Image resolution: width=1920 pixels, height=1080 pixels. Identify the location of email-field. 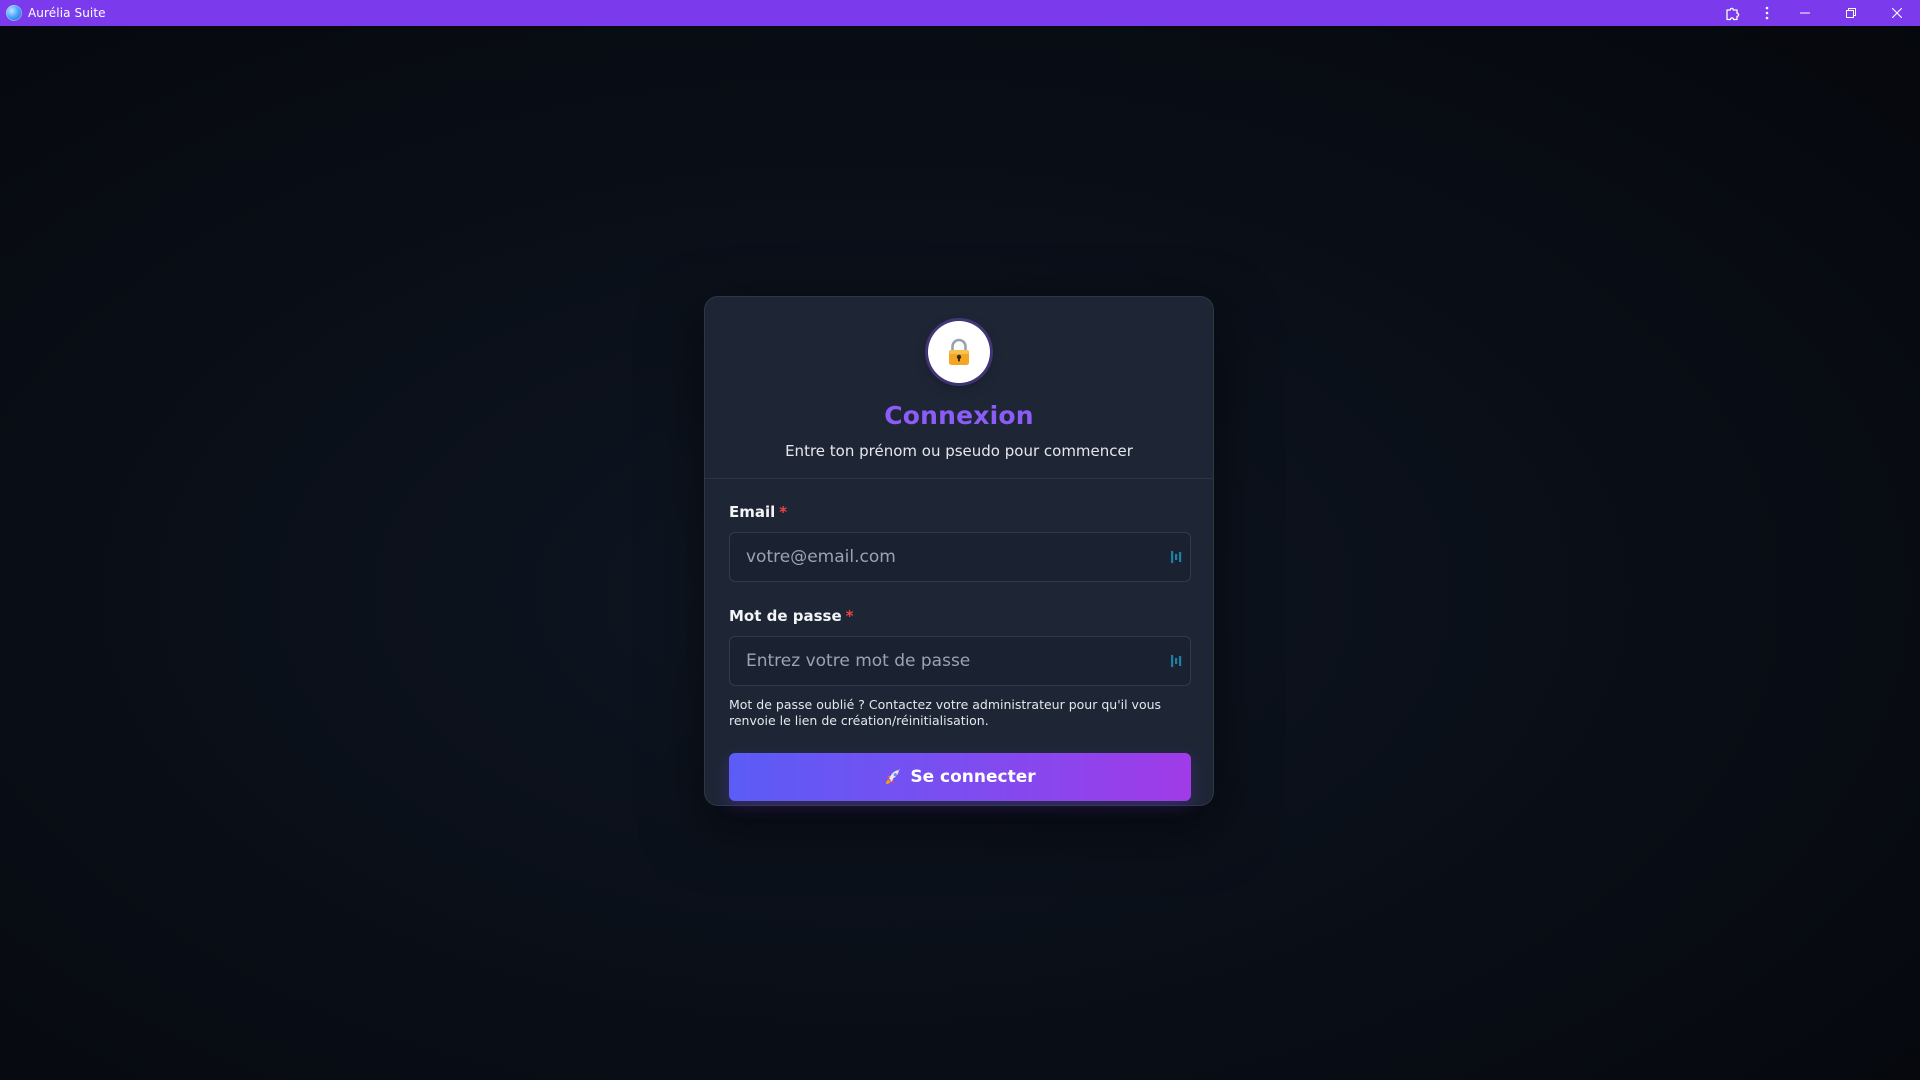
(960, 557).